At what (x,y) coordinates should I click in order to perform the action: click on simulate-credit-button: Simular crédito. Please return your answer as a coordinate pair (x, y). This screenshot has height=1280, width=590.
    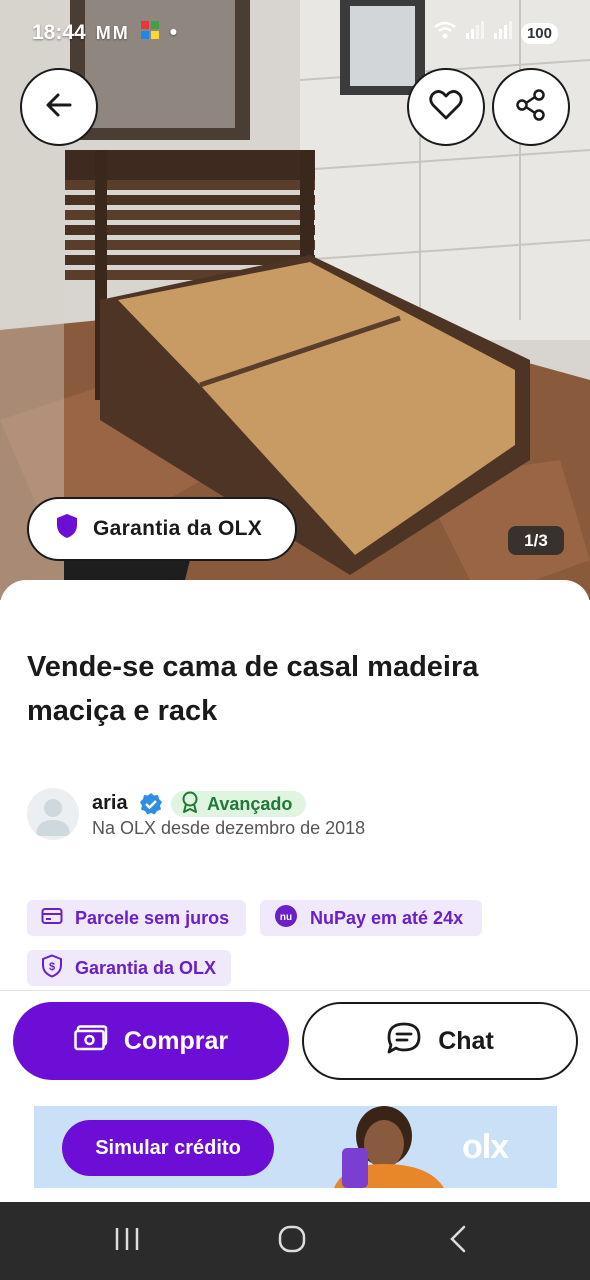
    Looking at the image, I should click on (168, 1148).